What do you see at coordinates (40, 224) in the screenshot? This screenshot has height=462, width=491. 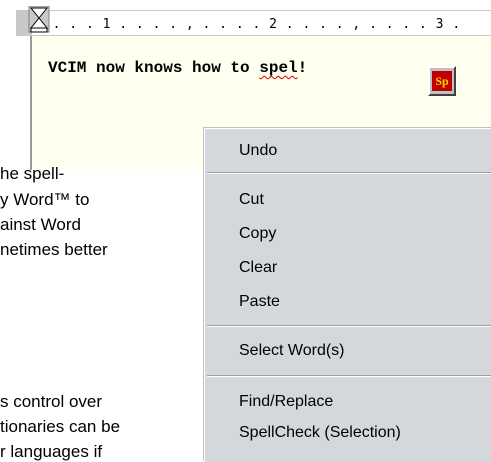 I see `bg-text-line-3: ainst Word` at bounding box center [40, 224].